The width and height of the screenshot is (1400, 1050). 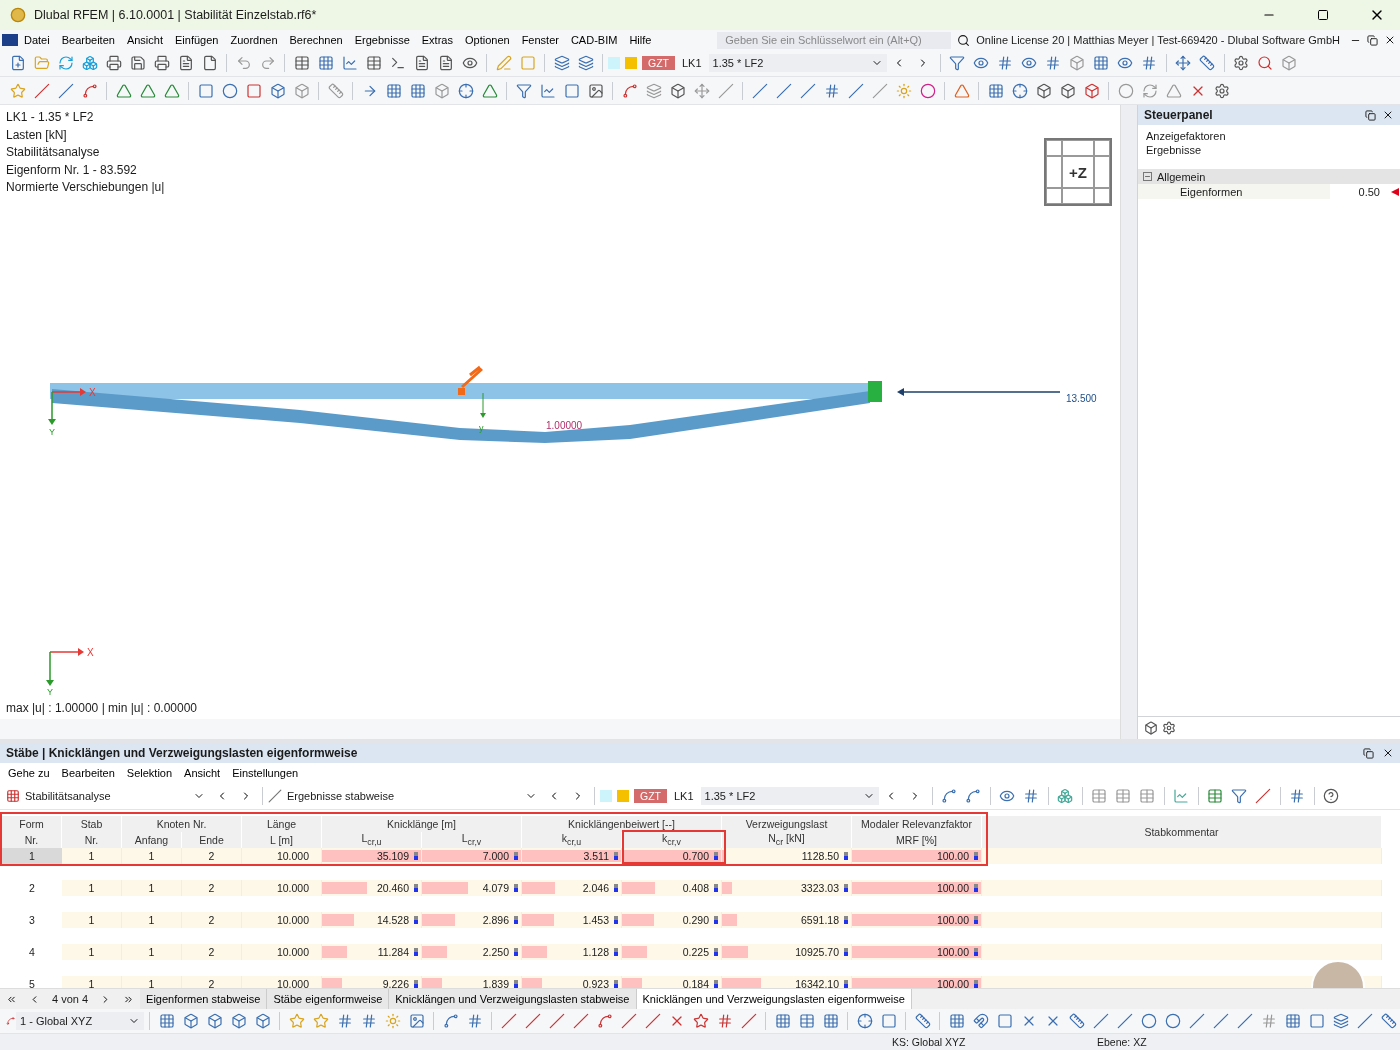 What do you see at coordinates (32, 824) in the screenshot?
I see `column-header: Form` at bounding box center [32, 824].